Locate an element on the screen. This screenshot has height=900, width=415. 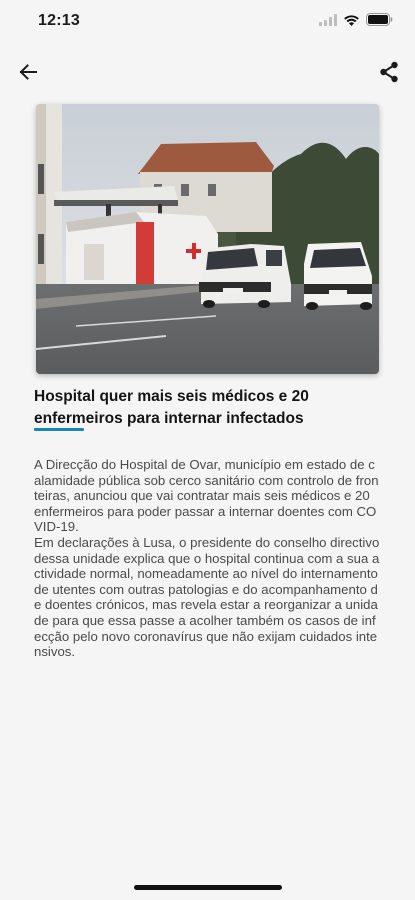
signal-icon is located at coordinates (328, 22).